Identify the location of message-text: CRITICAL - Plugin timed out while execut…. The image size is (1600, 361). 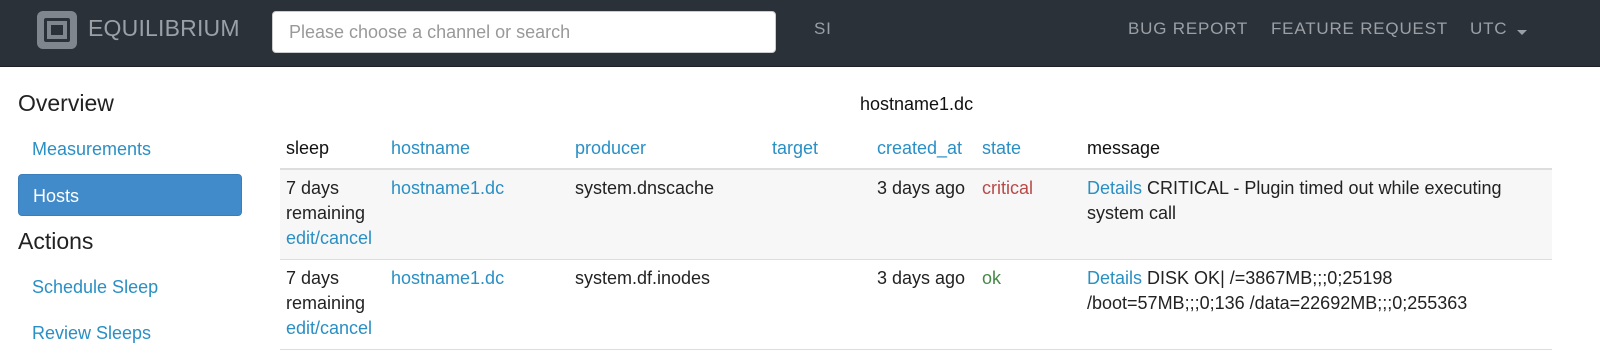
(1324, 188).